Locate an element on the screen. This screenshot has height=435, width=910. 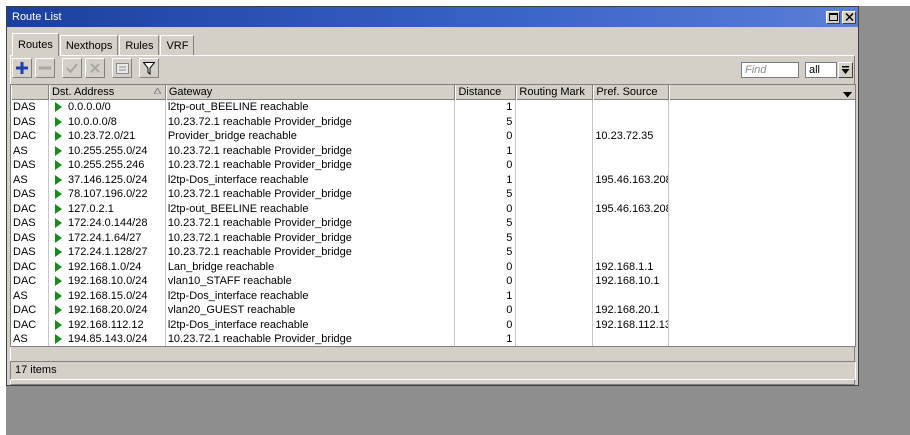
column-header-dst-address-label: Dst. Address is located at coordinates (83, 92).